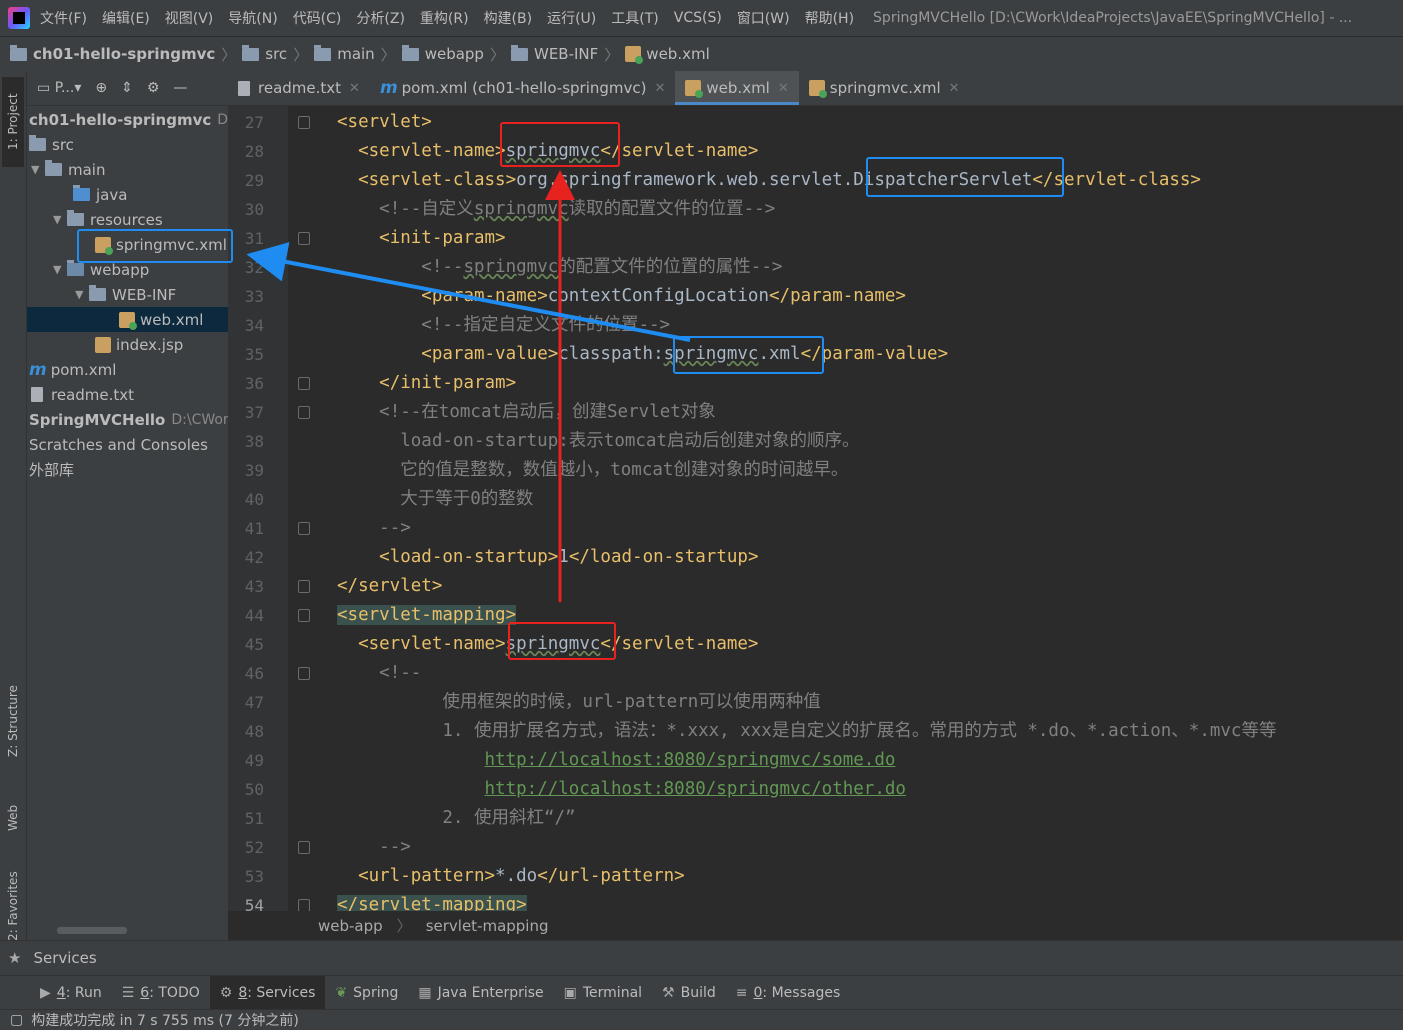 This screenshot has width=1403, height=1030. I want to click on tree-item-index-jsp: index.jsp, so click(127, 344).